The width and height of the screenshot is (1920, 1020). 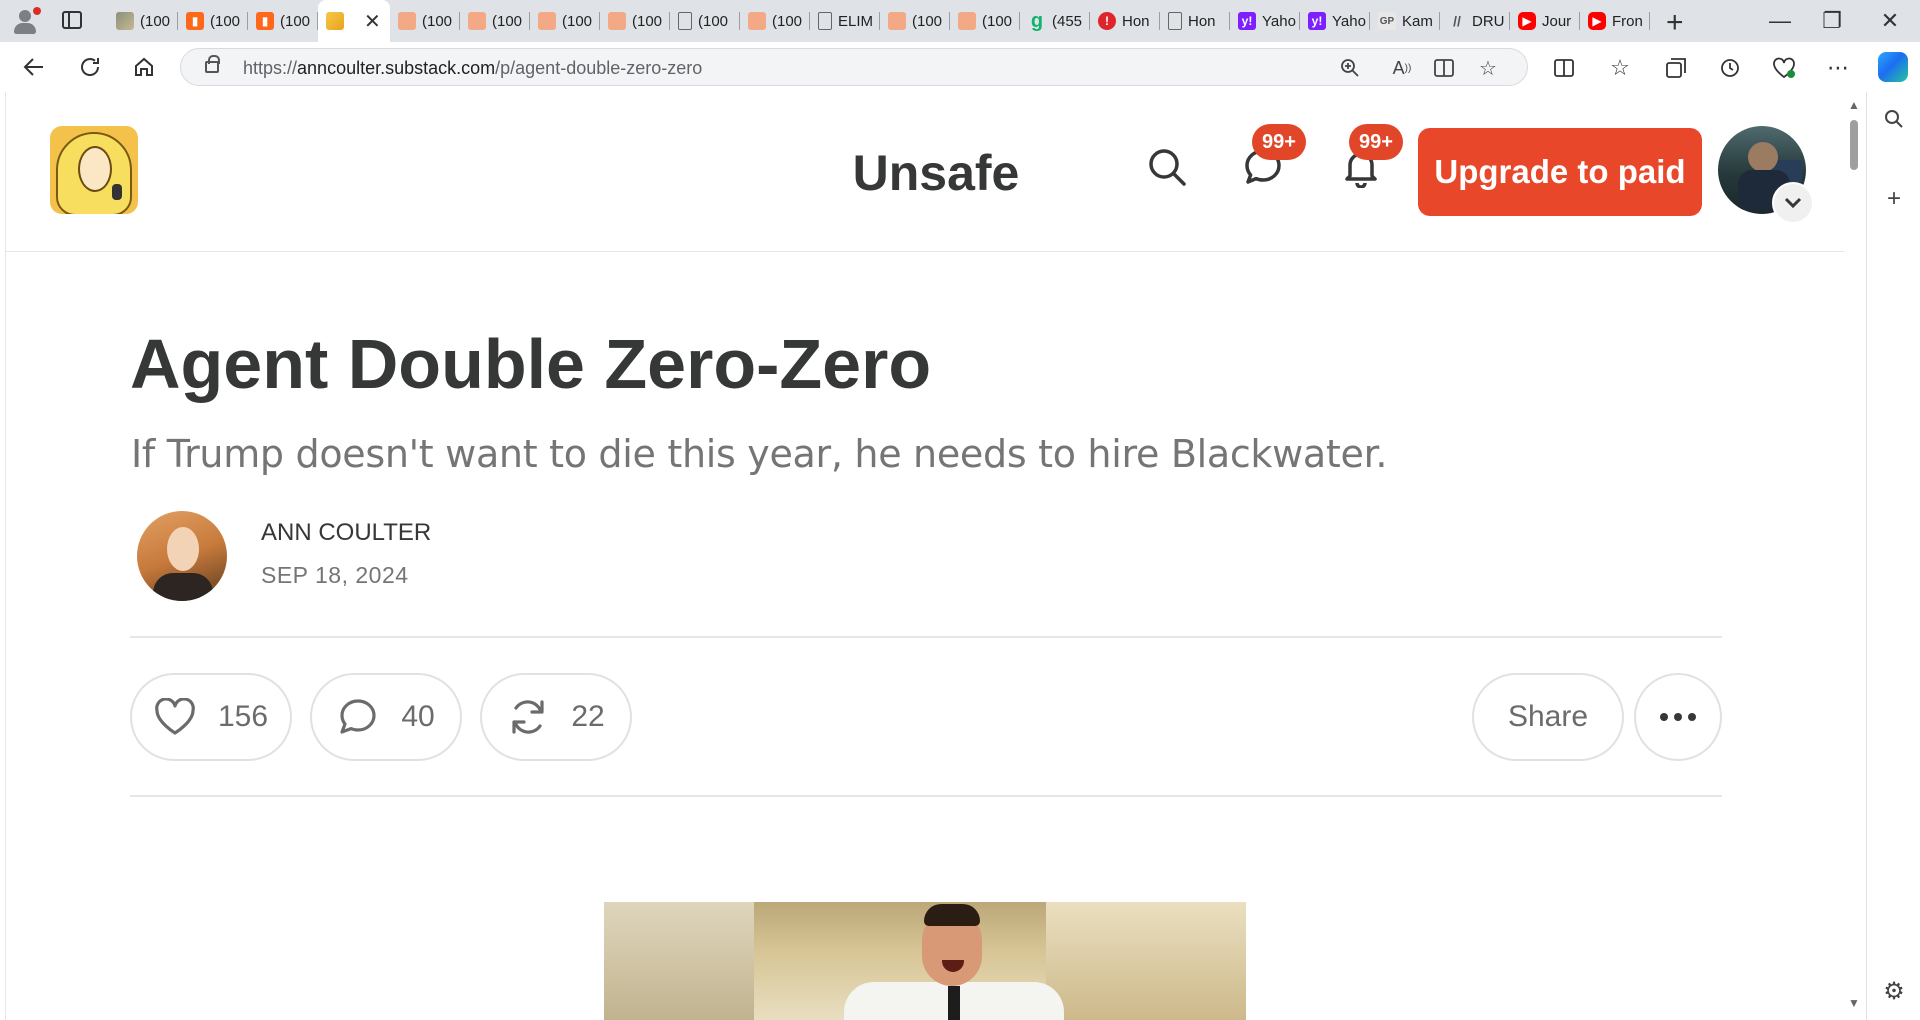 What do you see at coordinates (1894, 198) in the screenshot?
I see `sidebar-add-icon: +` at bounding box center [1894, 198].